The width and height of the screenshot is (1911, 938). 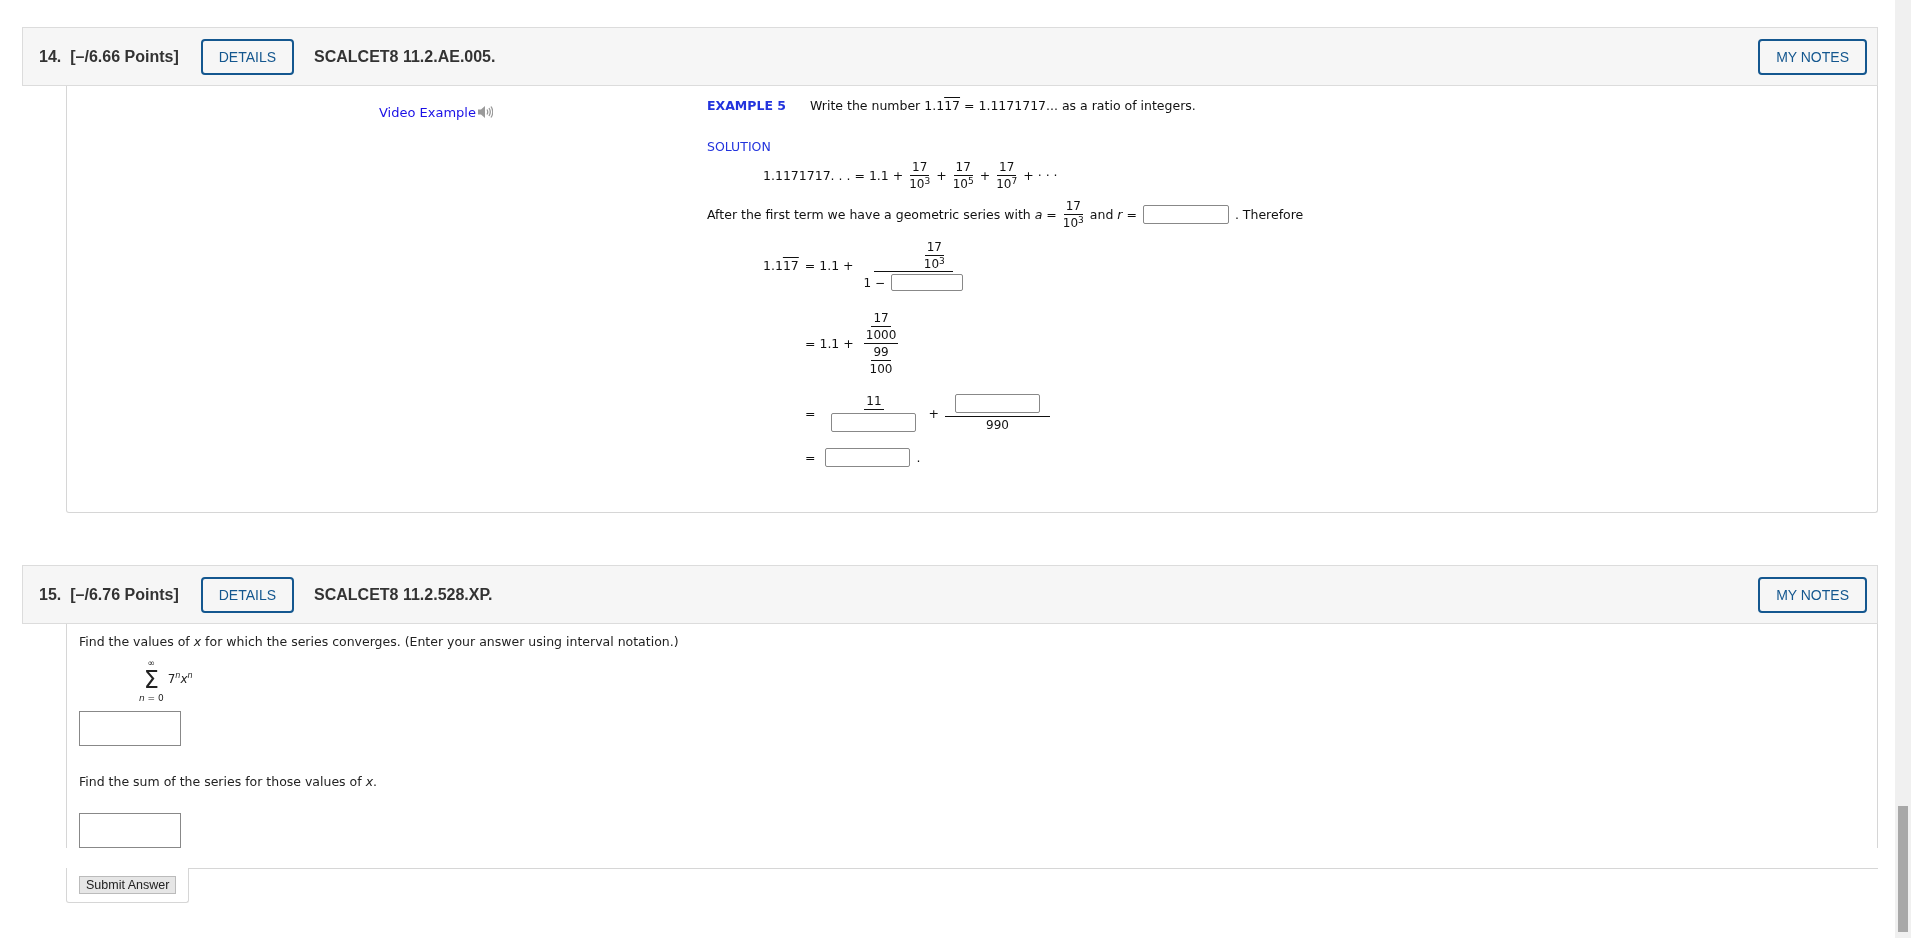 What do you see at coordinates (403, 594) in the screenshot?
I see `question-code: SCALCET8 11.2.528.XP.` at bounding box center [403, 594].